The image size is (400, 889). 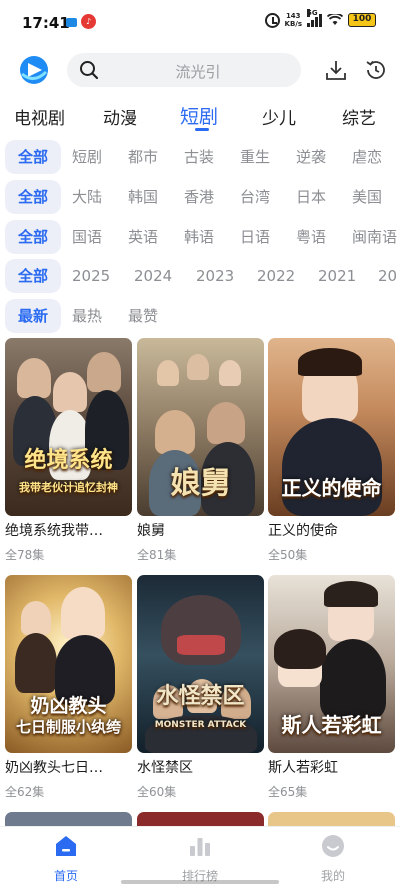 What do you see at coordinates (87, 197) in the screenshot?
I see `filter-chip: 大陆` at bounding box center [87, 197].